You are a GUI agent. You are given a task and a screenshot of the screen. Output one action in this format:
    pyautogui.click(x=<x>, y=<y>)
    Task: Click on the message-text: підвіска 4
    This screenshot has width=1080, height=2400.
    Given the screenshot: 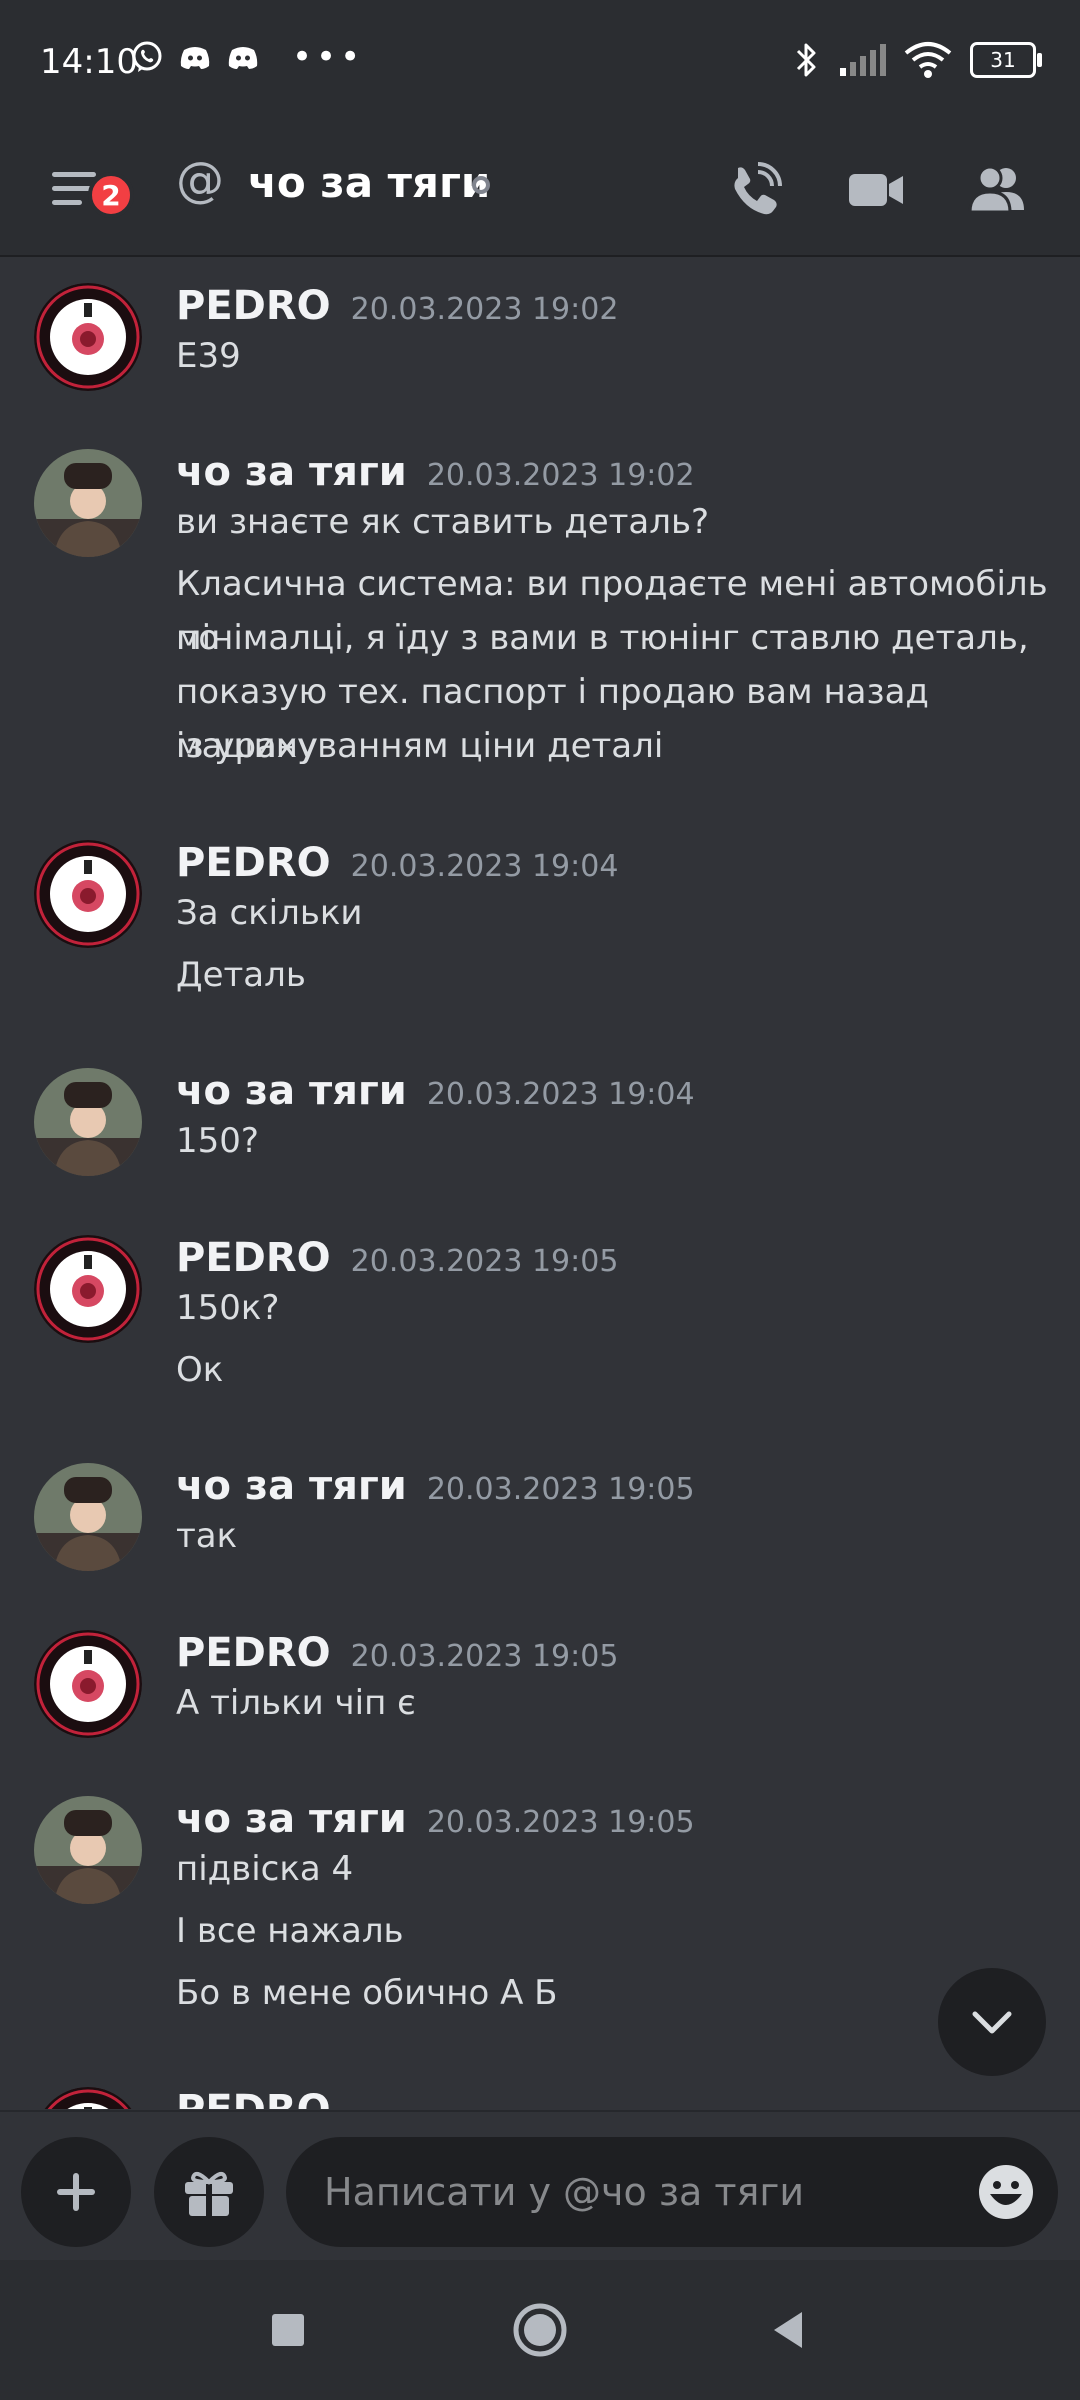 What is the action you would take?
    pyautogui.click(x=616, y=1869)
    